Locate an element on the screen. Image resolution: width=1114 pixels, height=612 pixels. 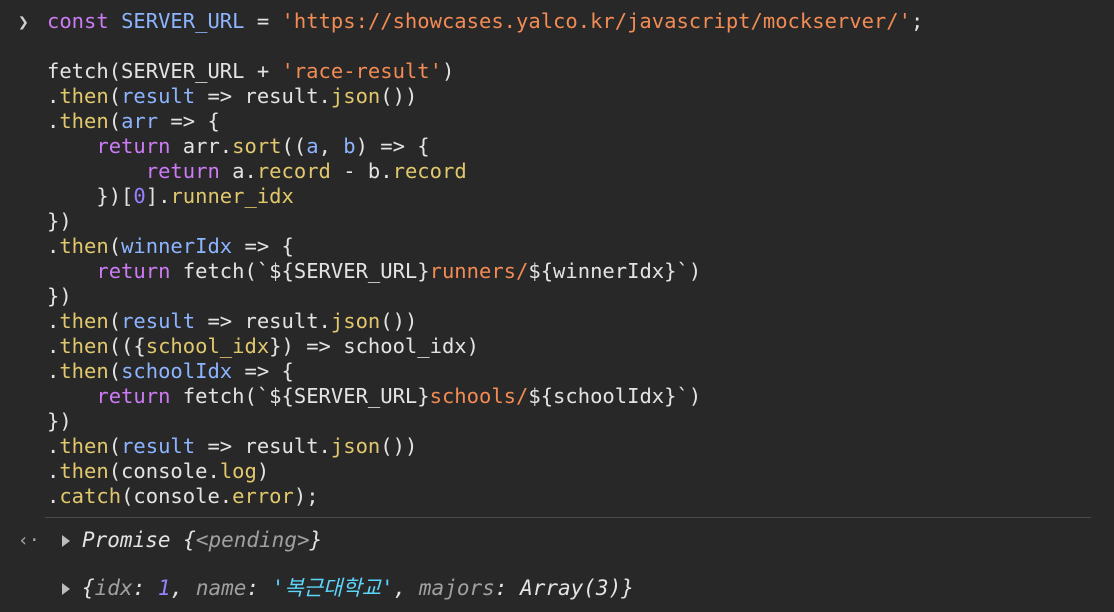
code-token: error is located at coordinates (263, 496).